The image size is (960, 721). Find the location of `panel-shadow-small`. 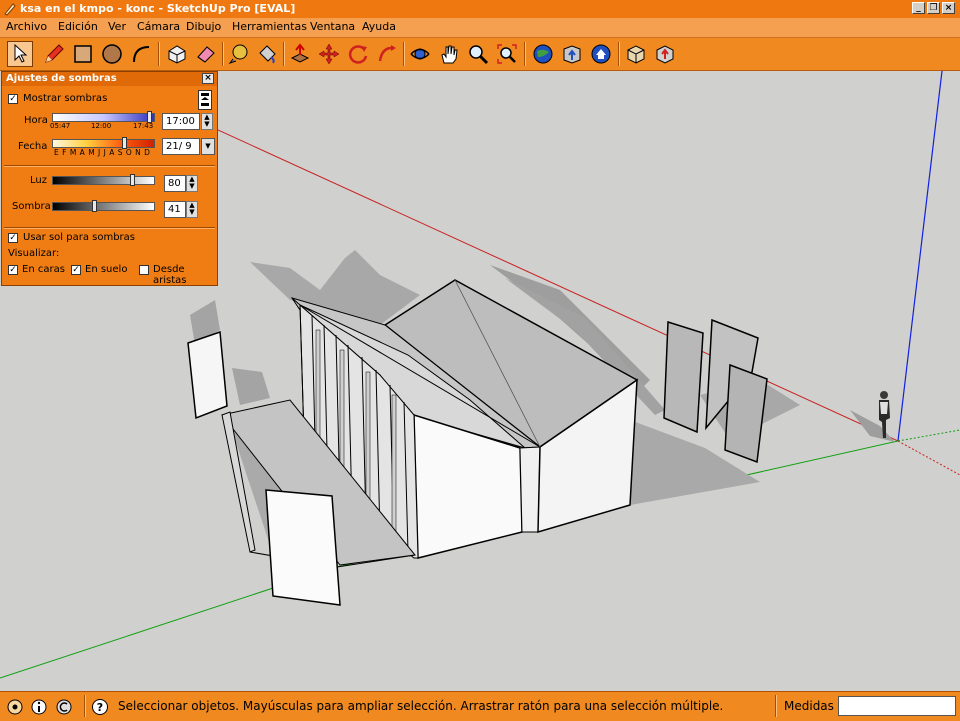

panel-shadow-small is located at coordinates (251, 386).